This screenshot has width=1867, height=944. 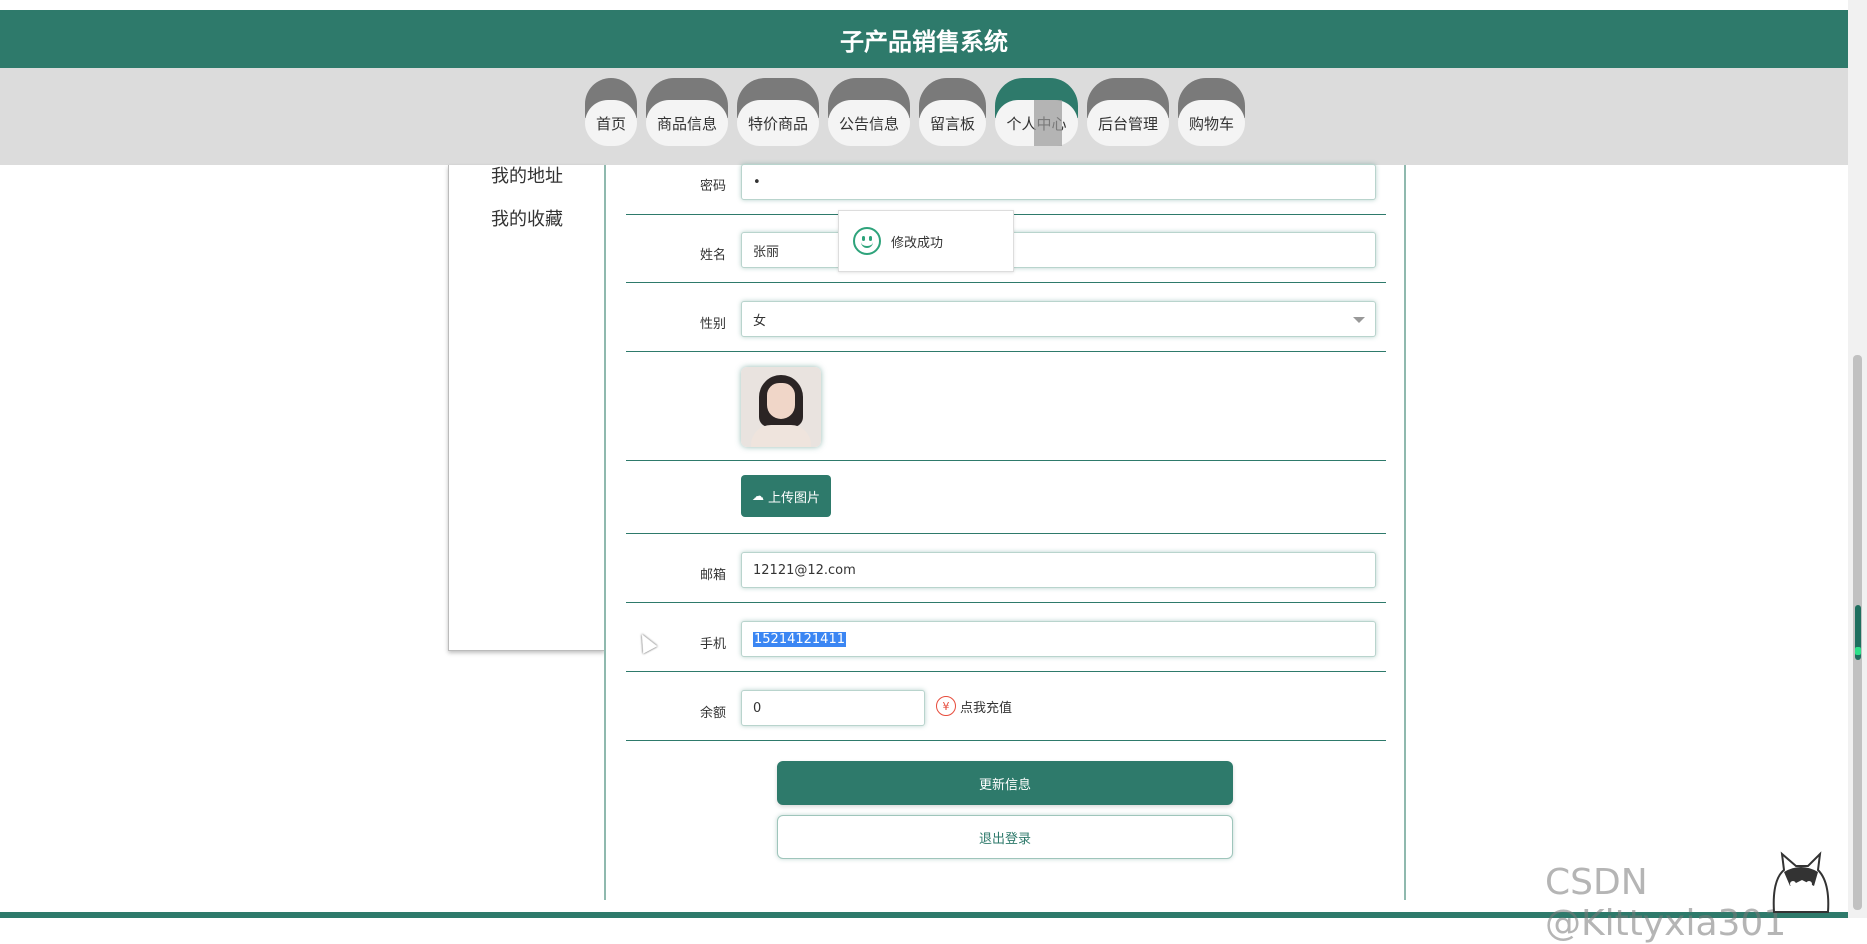 I want to click on top-strip, so click(x=933, y=5).